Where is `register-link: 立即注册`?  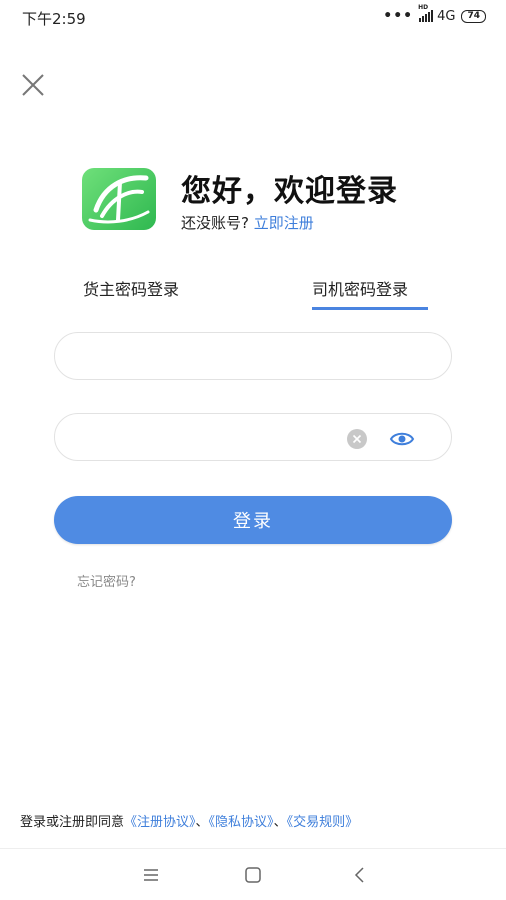 register-link: 立即注册 is located at coordinates (284, 223).